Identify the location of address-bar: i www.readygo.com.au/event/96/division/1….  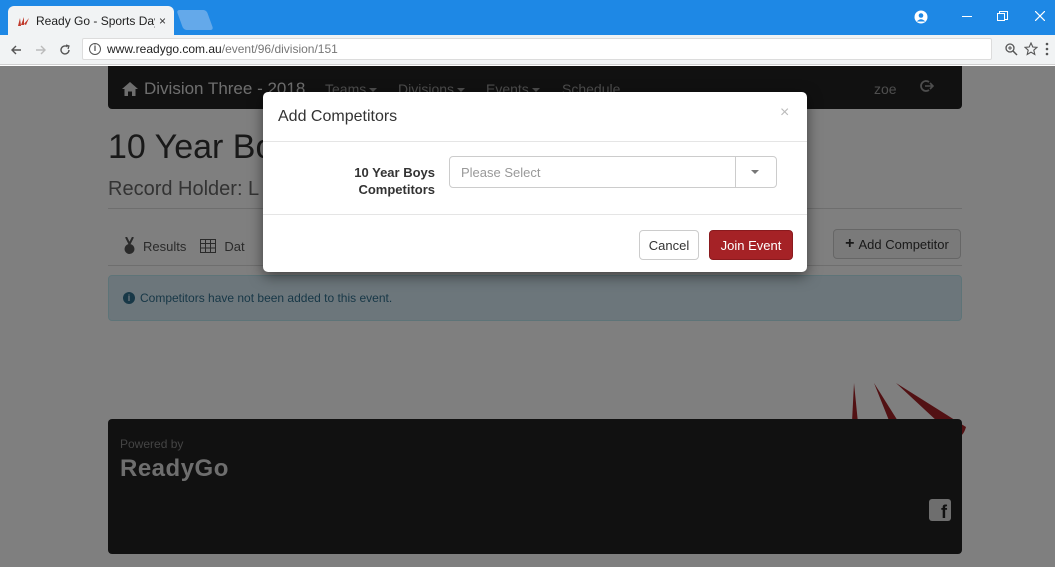
(537, 49).